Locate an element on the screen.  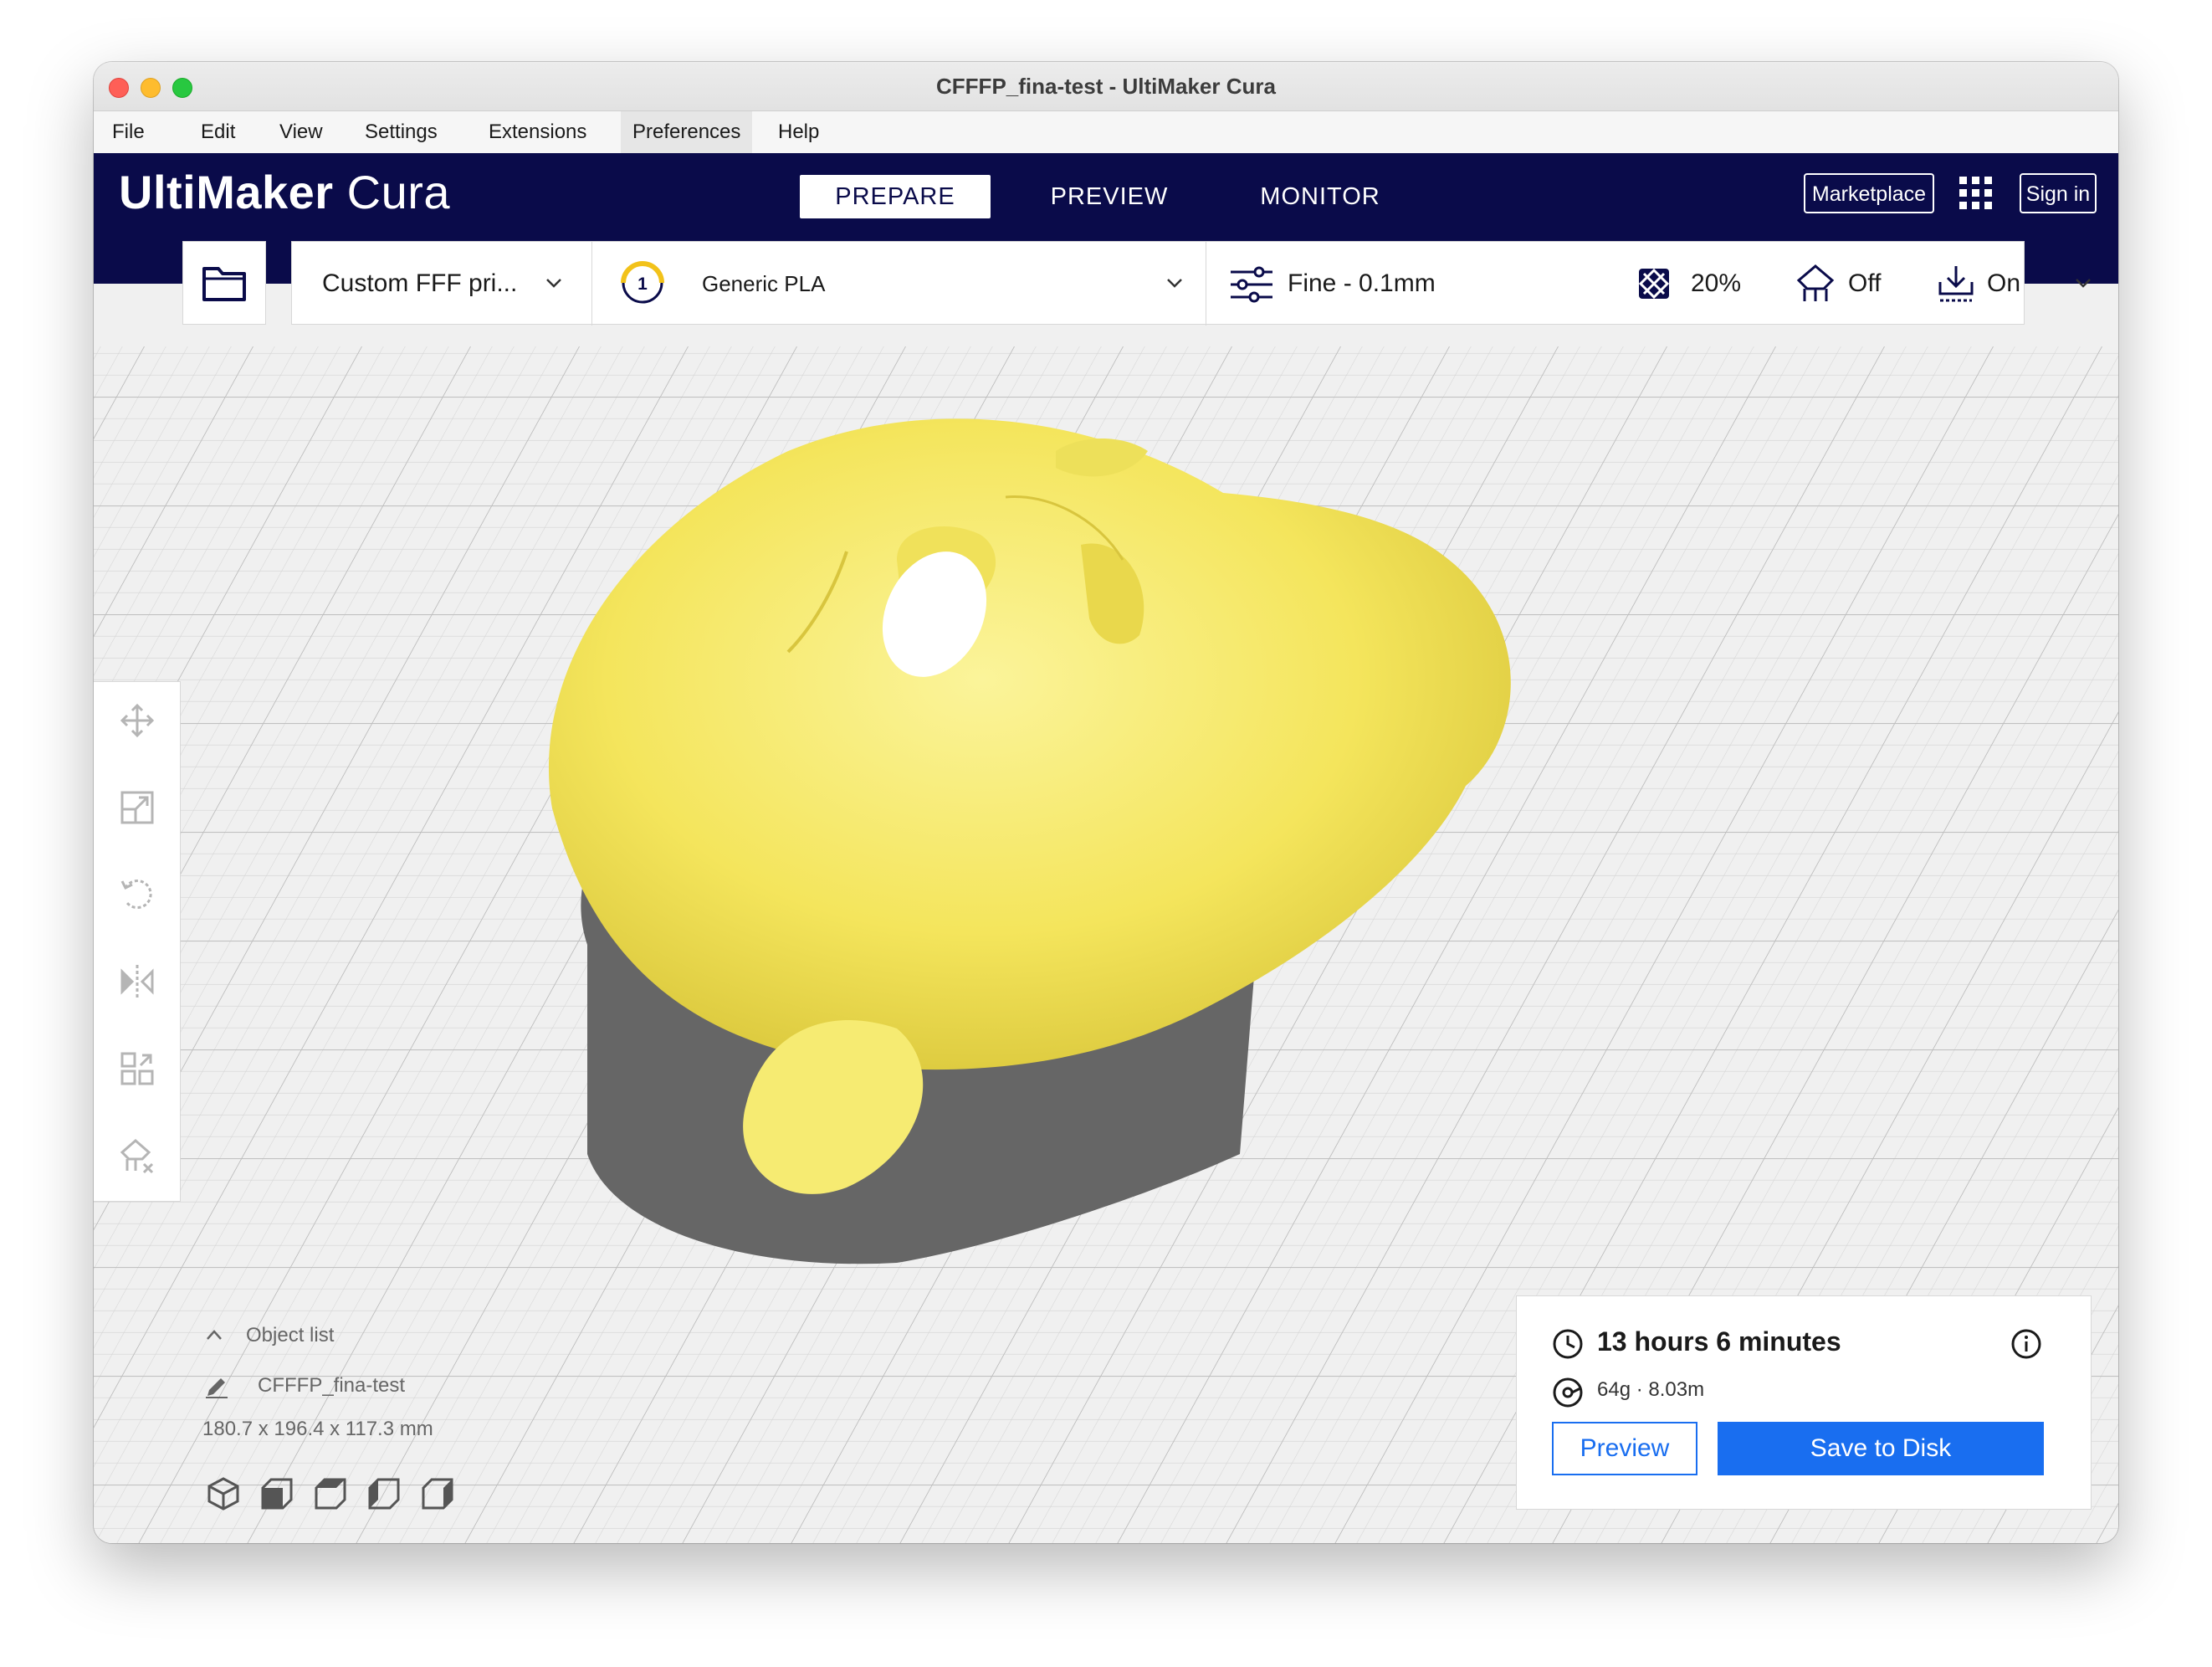
preview-button: Preview is located at coordinates (1624, 1448).